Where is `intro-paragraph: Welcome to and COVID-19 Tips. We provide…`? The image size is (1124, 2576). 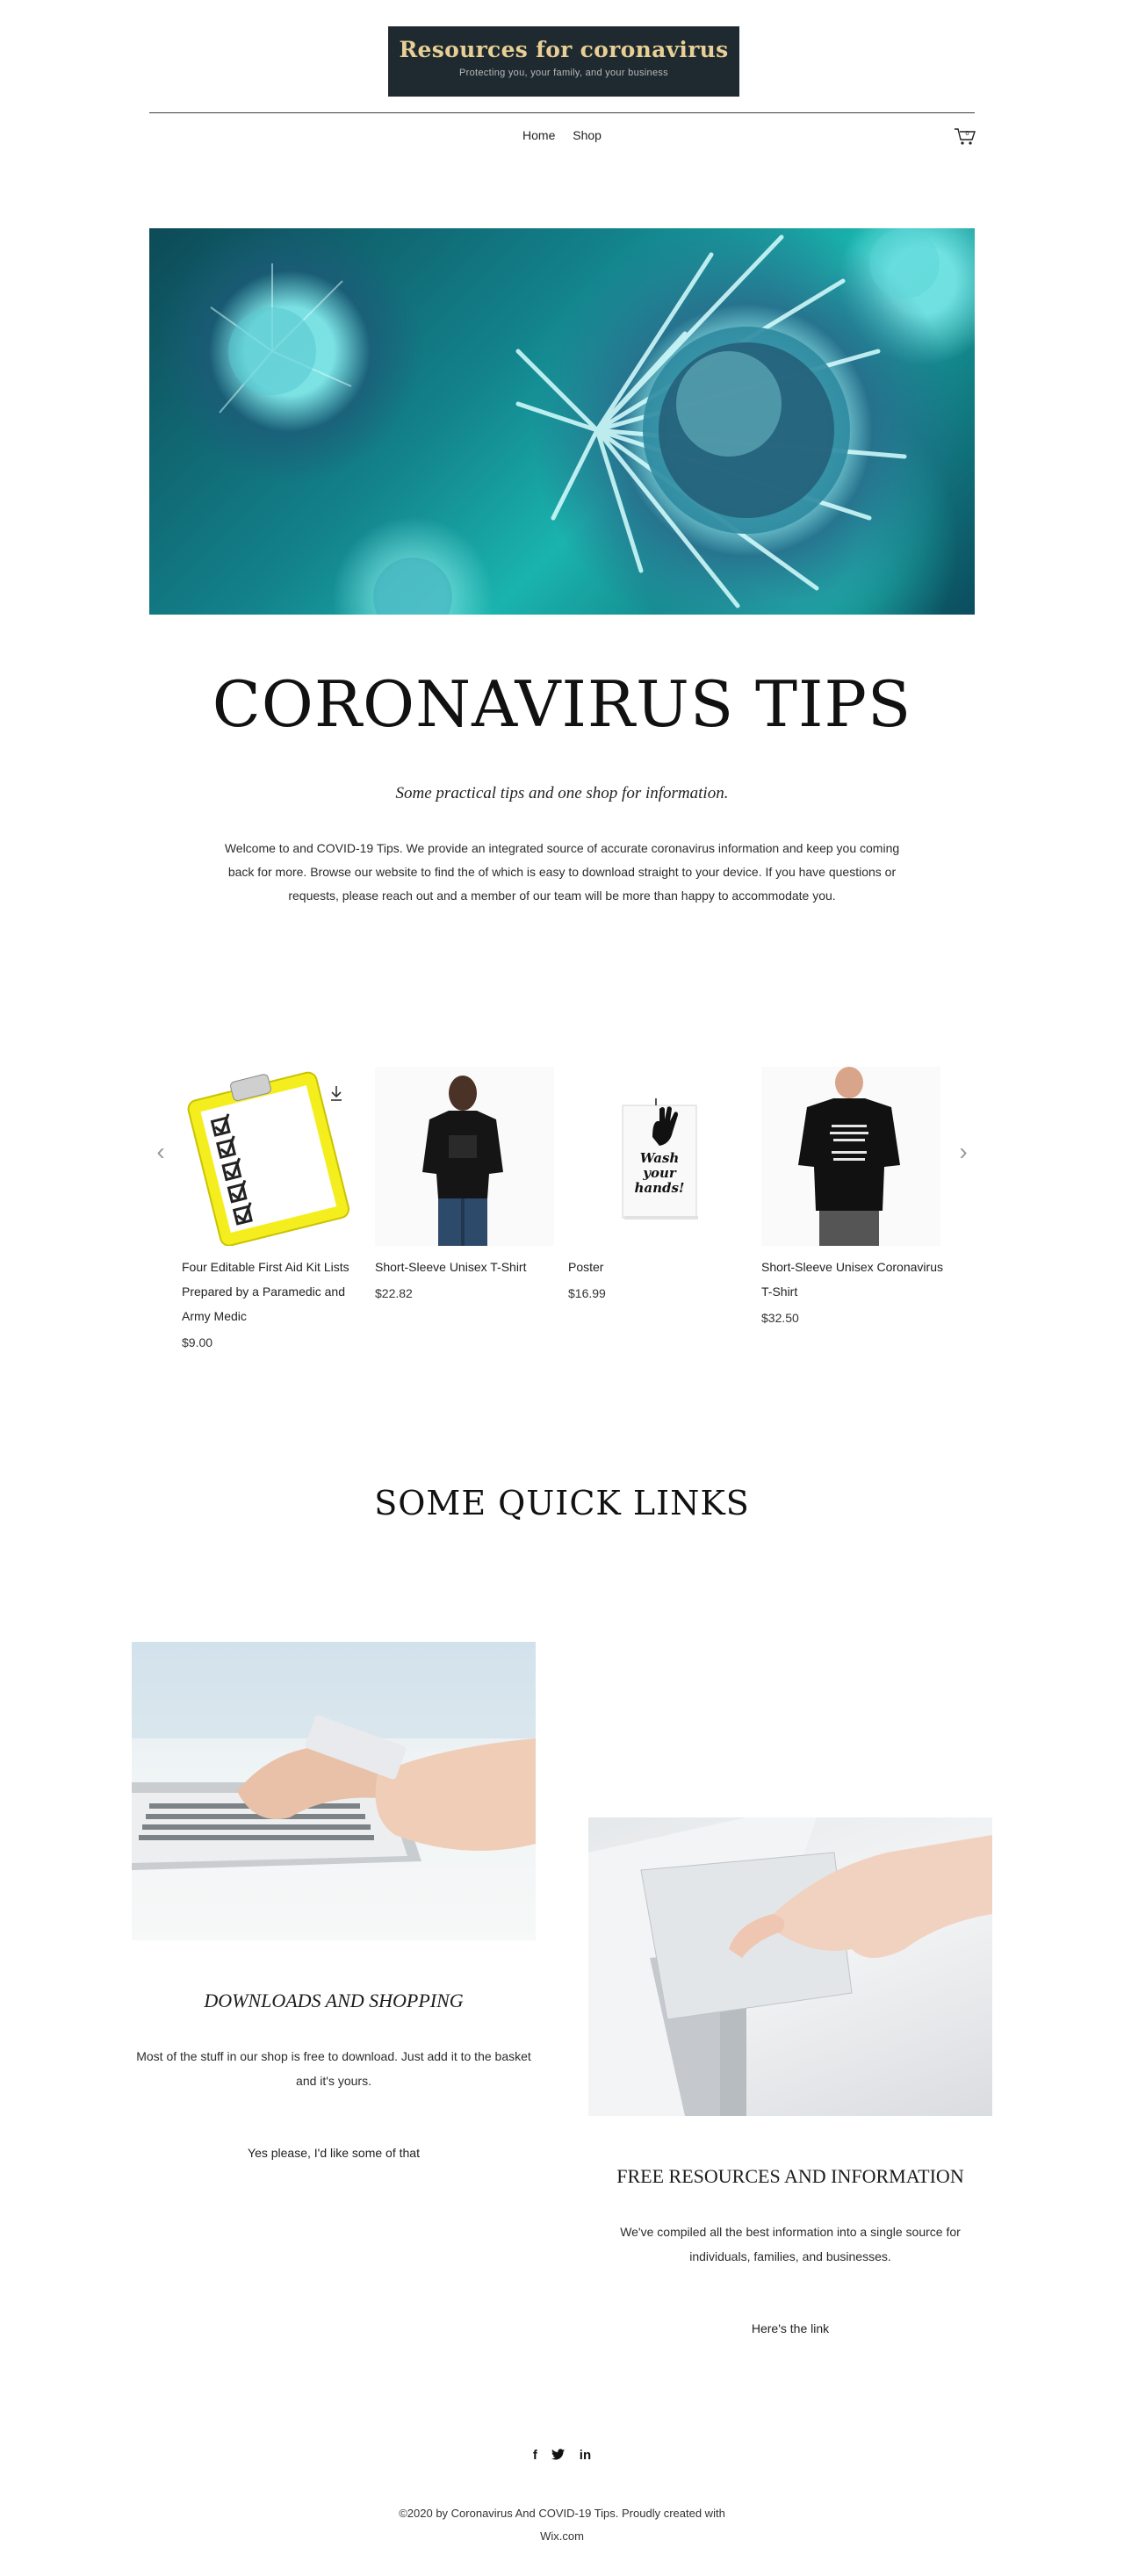
intro-paragraph: Welcome to and COVID-19 Tips. We provide… is located at coordinates (562, 872).